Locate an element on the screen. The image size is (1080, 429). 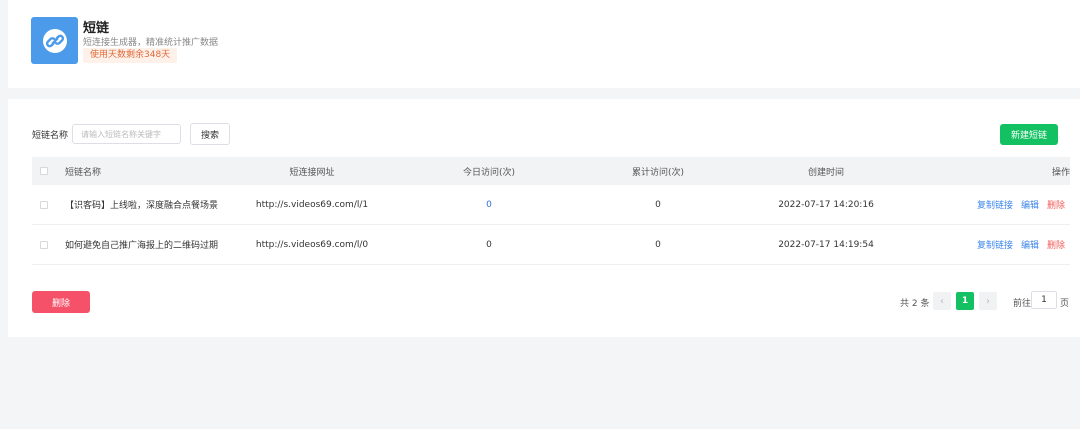
column-header-today: 今日访问(次) is located at coordinates (489, 172).